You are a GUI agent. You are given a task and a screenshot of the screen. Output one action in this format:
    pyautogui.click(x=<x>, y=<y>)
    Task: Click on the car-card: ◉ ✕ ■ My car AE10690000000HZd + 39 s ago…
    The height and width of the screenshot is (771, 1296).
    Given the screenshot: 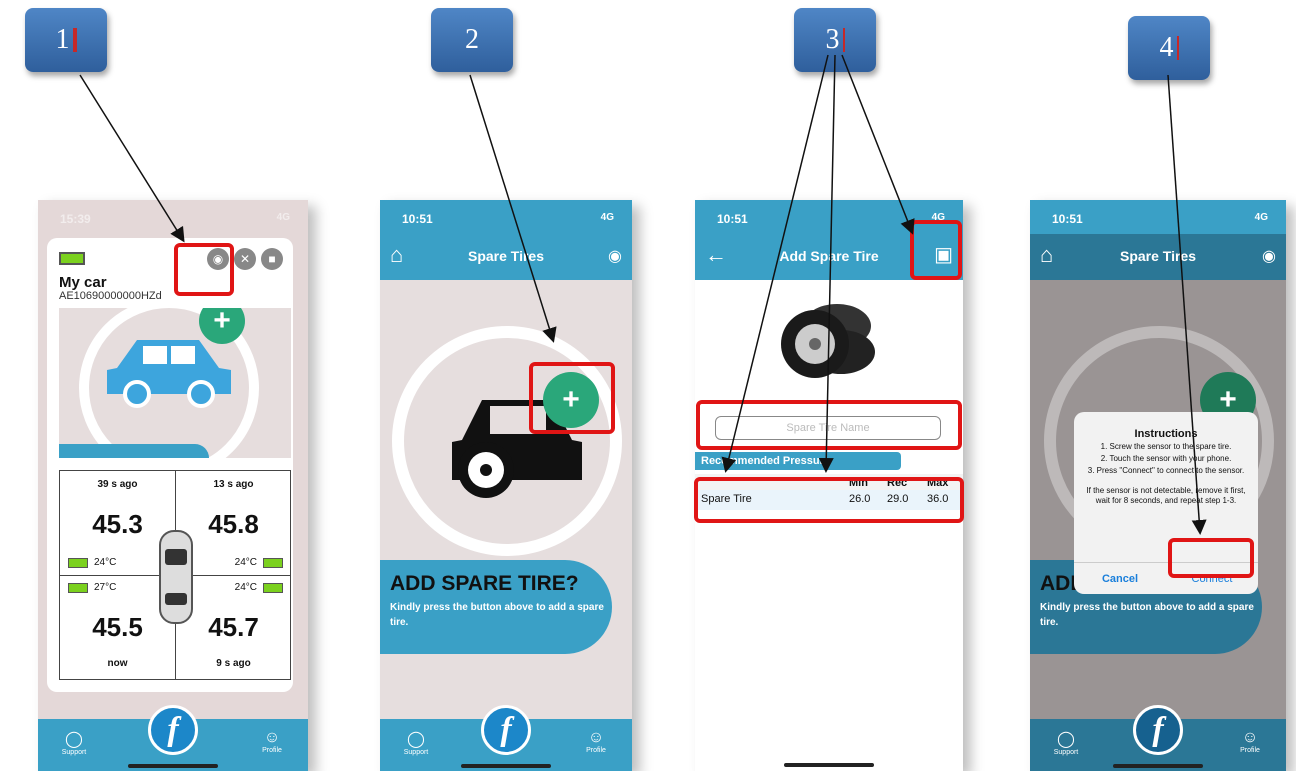 What is the action you would take?
    pyautogui.click(x=170, y=490)
    